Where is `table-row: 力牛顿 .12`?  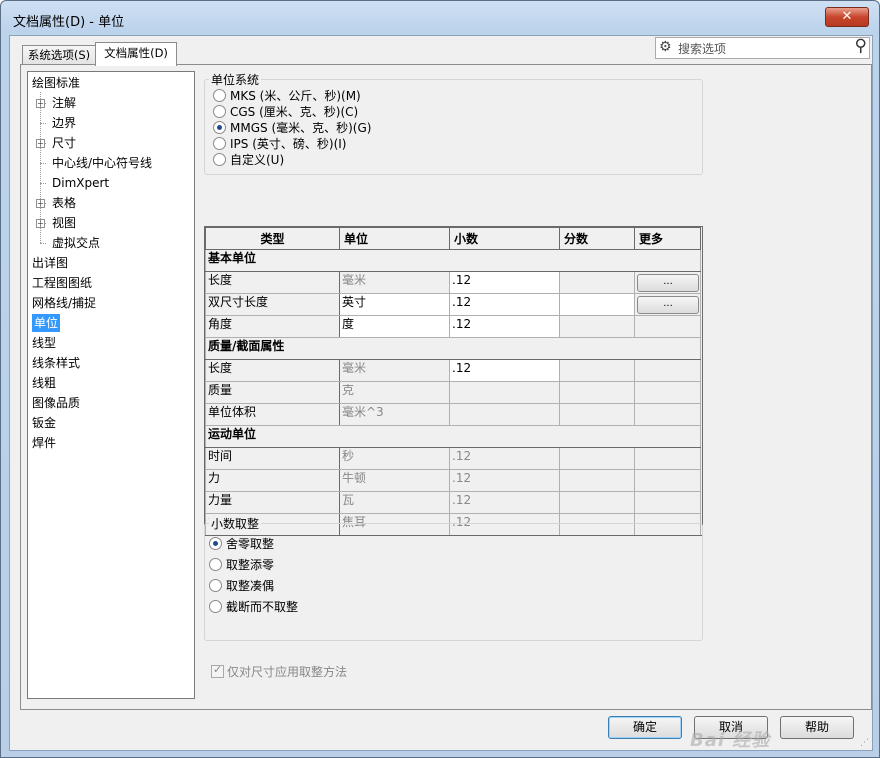
table-row: 力牛顿 .12 is located at coordinates (453, 480).